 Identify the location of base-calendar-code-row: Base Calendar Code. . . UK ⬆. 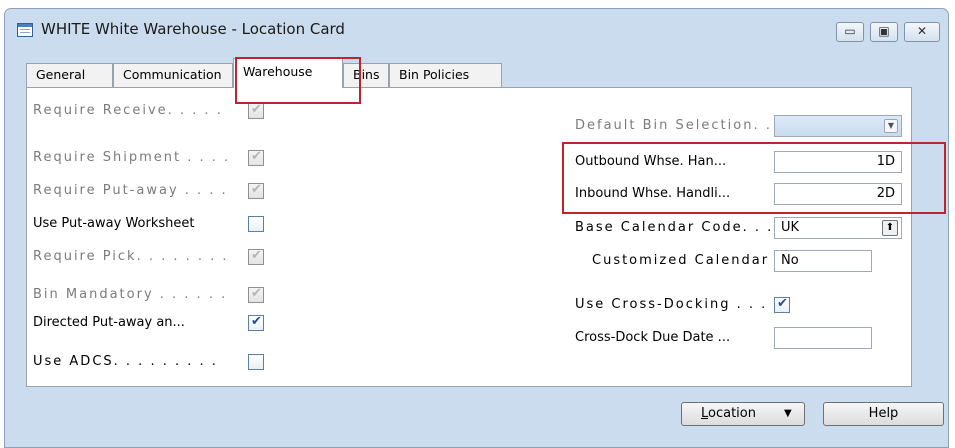
(740, 228).